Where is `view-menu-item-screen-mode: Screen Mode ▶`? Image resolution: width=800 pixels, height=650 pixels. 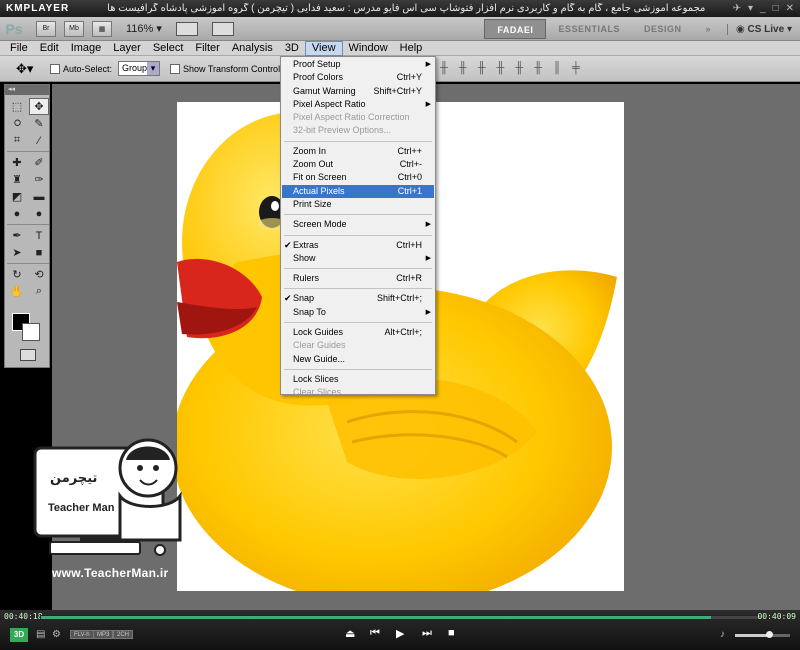 view-menu-item-screen-mode: Screen Mode ▶ is located at coordinates (358, 224).